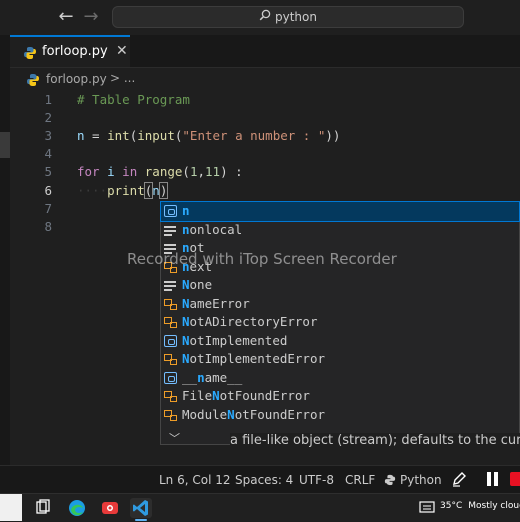 This screenshot has height=522, width=520. I want to click on chevron-down-icon: ﹀, so click(174, 438).